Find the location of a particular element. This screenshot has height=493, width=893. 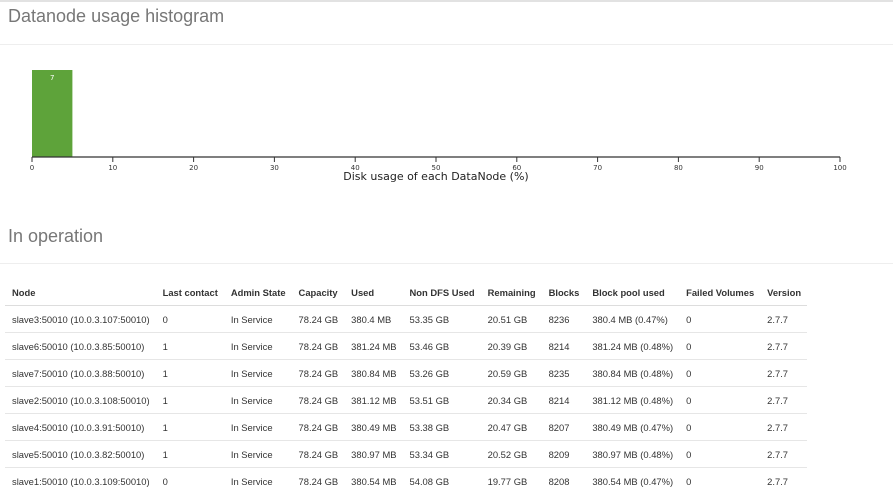

column-header: Failed Volumes is located at coordinates (720, 294).